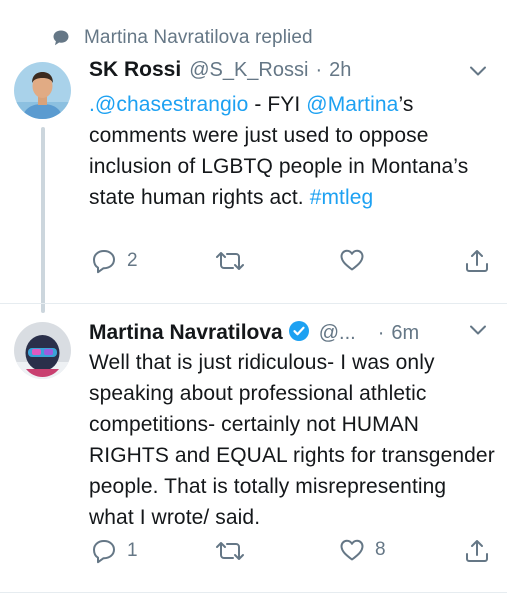 The height and width of the screenshot is (600, 507). I want to click on reply-count: 2, so click(132, 260).